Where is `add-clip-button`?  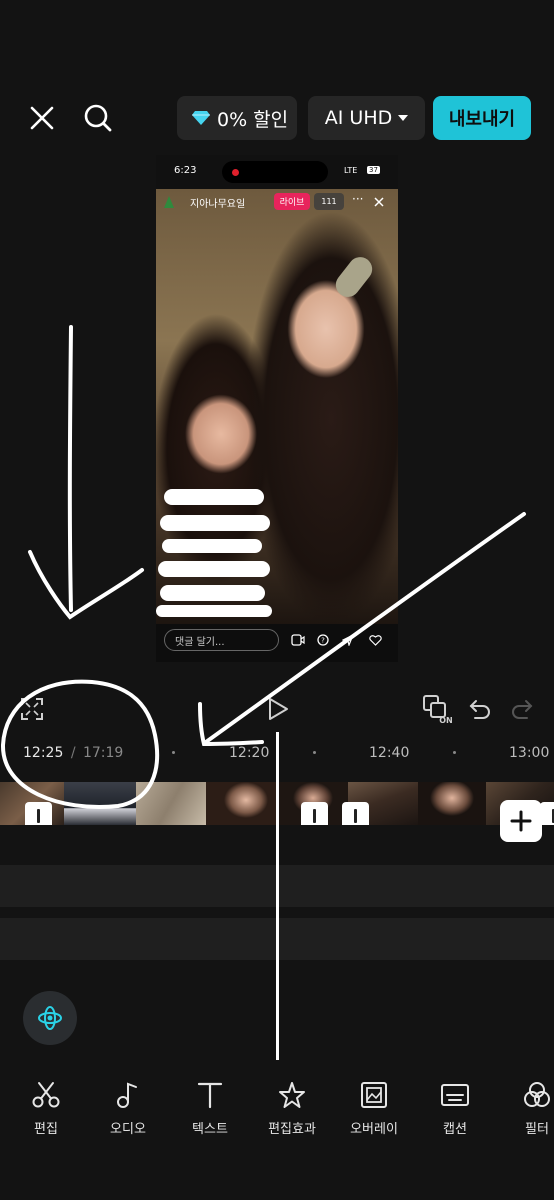
add-clip-button is located at coordinates (521, 821).